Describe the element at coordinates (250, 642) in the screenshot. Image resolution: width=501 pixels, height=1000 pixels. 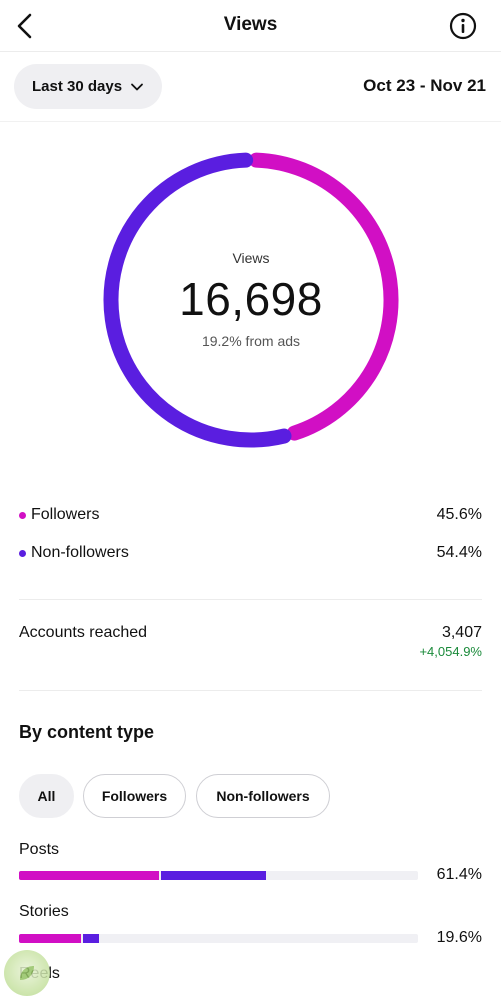
I see `accounts-reached-row: Accounts reached 3,407 +4,054.9%` at that location.